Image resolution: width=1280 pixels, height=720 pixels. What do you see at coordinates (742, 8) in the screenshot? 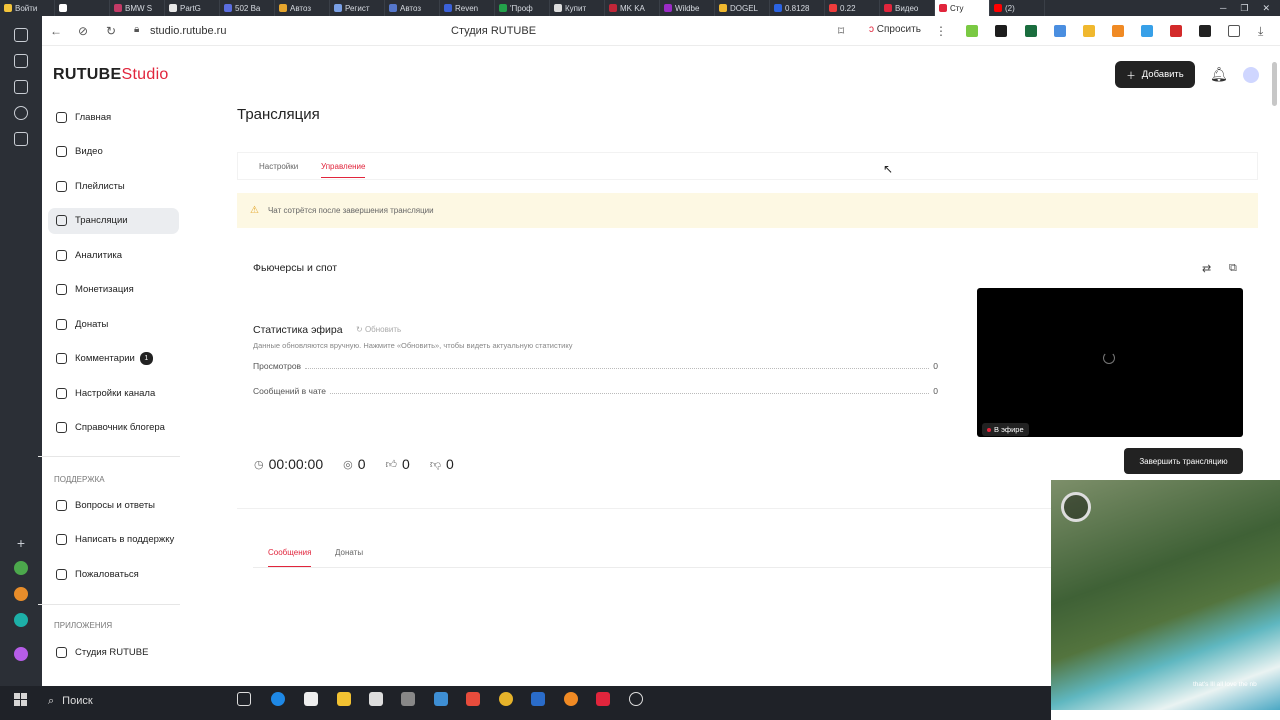
I see `browser-tab: DOGEL` at bounding box center [742, 8].